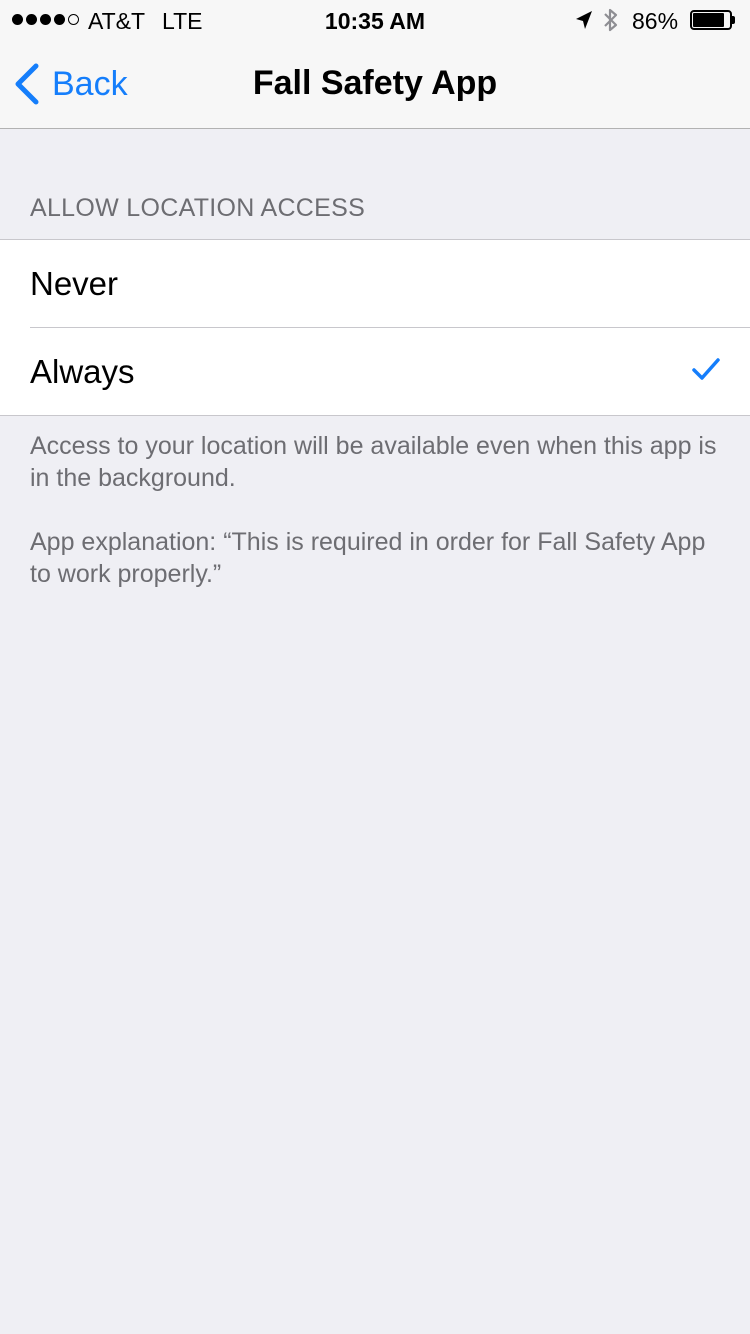  What do you see at coordinates (611, 20) in the screenshot?
I see `bluetooth-icon` at bounding box center [611, 20].